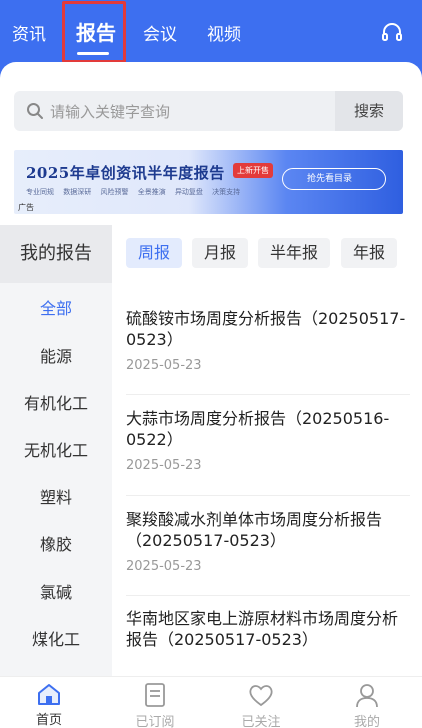 Image resolution: width=422 pixels, height=728 pixels. Describe the element at coordinates (220, 253) in the screenshot. I see `period-monthly: 月报` at that location.